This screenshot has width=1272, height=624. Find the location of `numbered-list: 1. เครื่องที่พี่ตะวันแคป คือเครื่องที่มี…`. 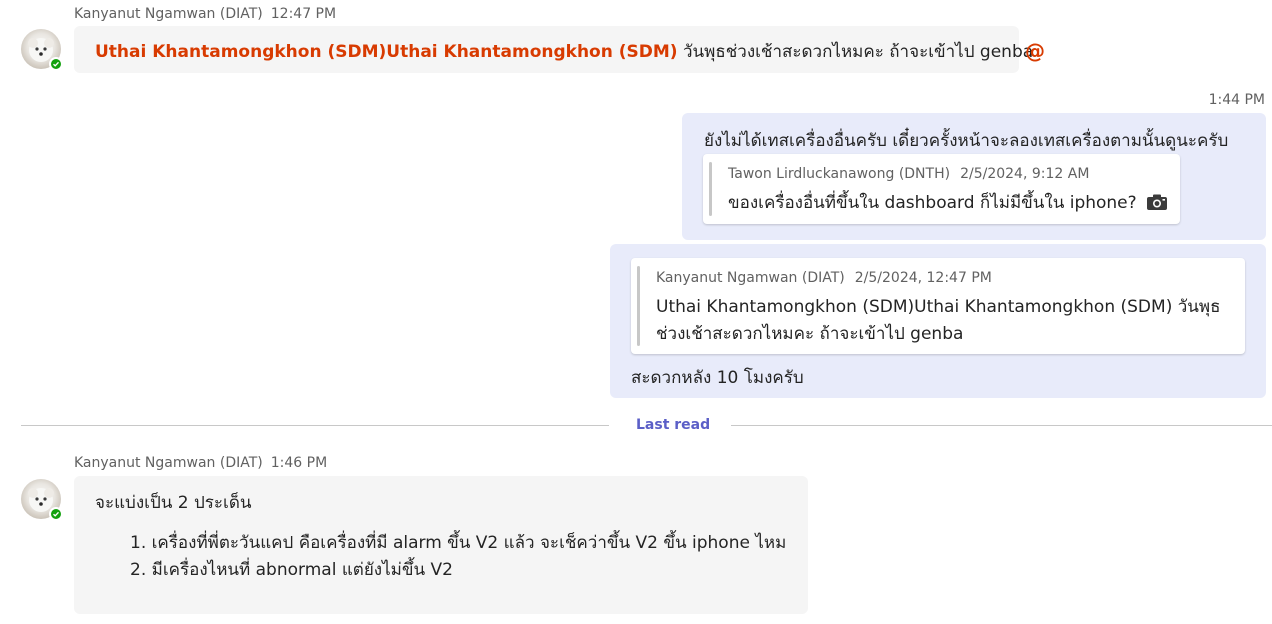

numbered-list: 1. เครื่องที่พี่ตะวันแคป คือเครื่องที่มี… is located at coordinates (458, 557).